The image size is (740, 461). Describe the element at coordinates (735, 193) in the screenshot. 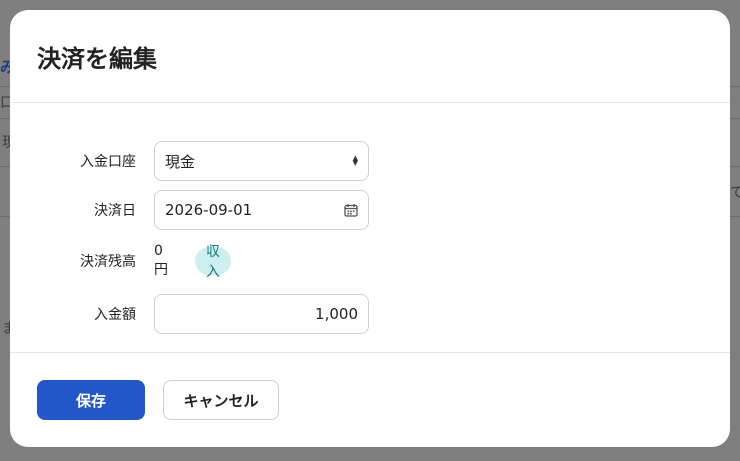

I see `bg-cell-text: て` at that location.